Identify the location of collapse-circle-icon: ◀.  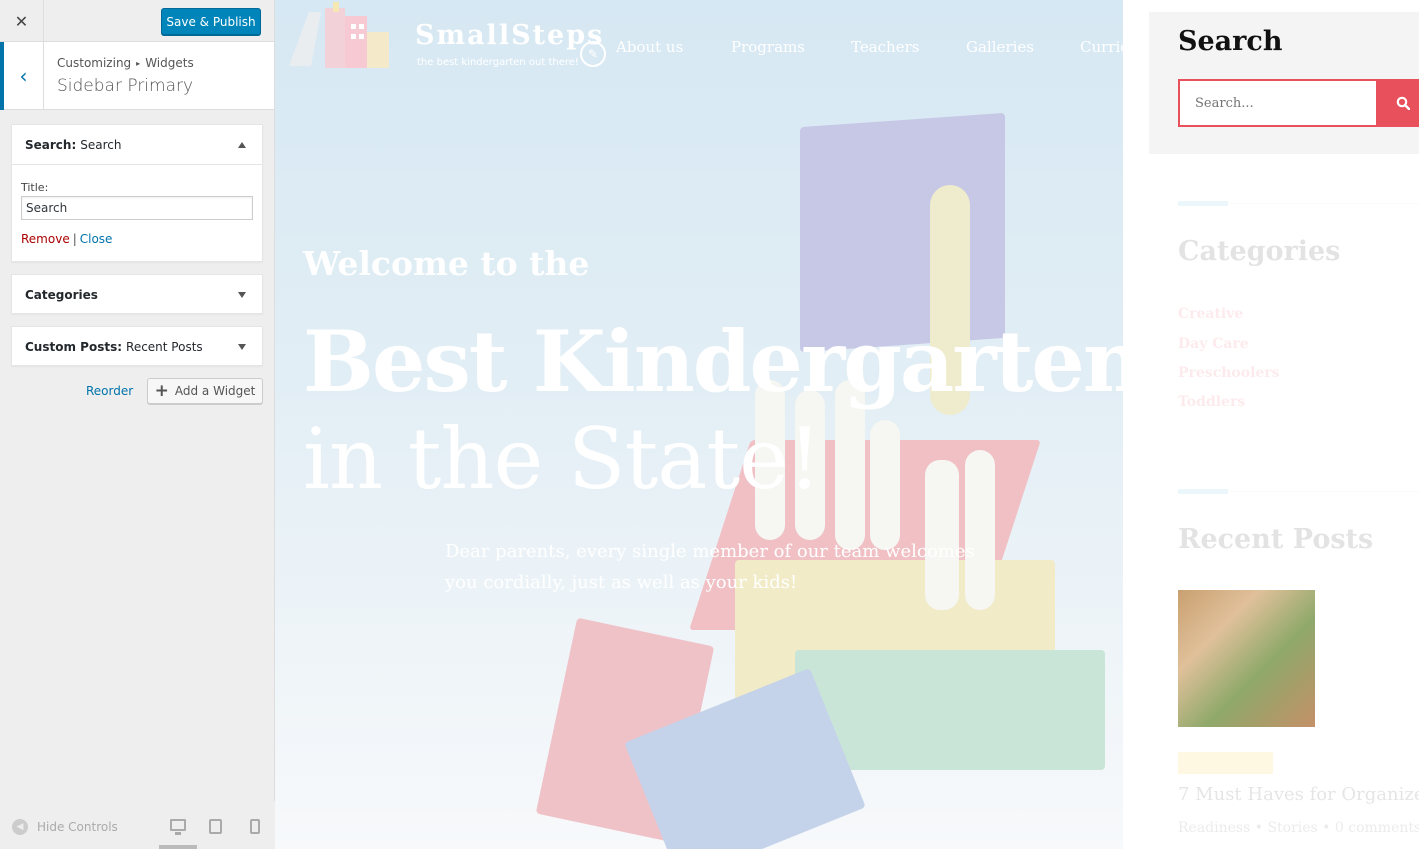
(20, 827).